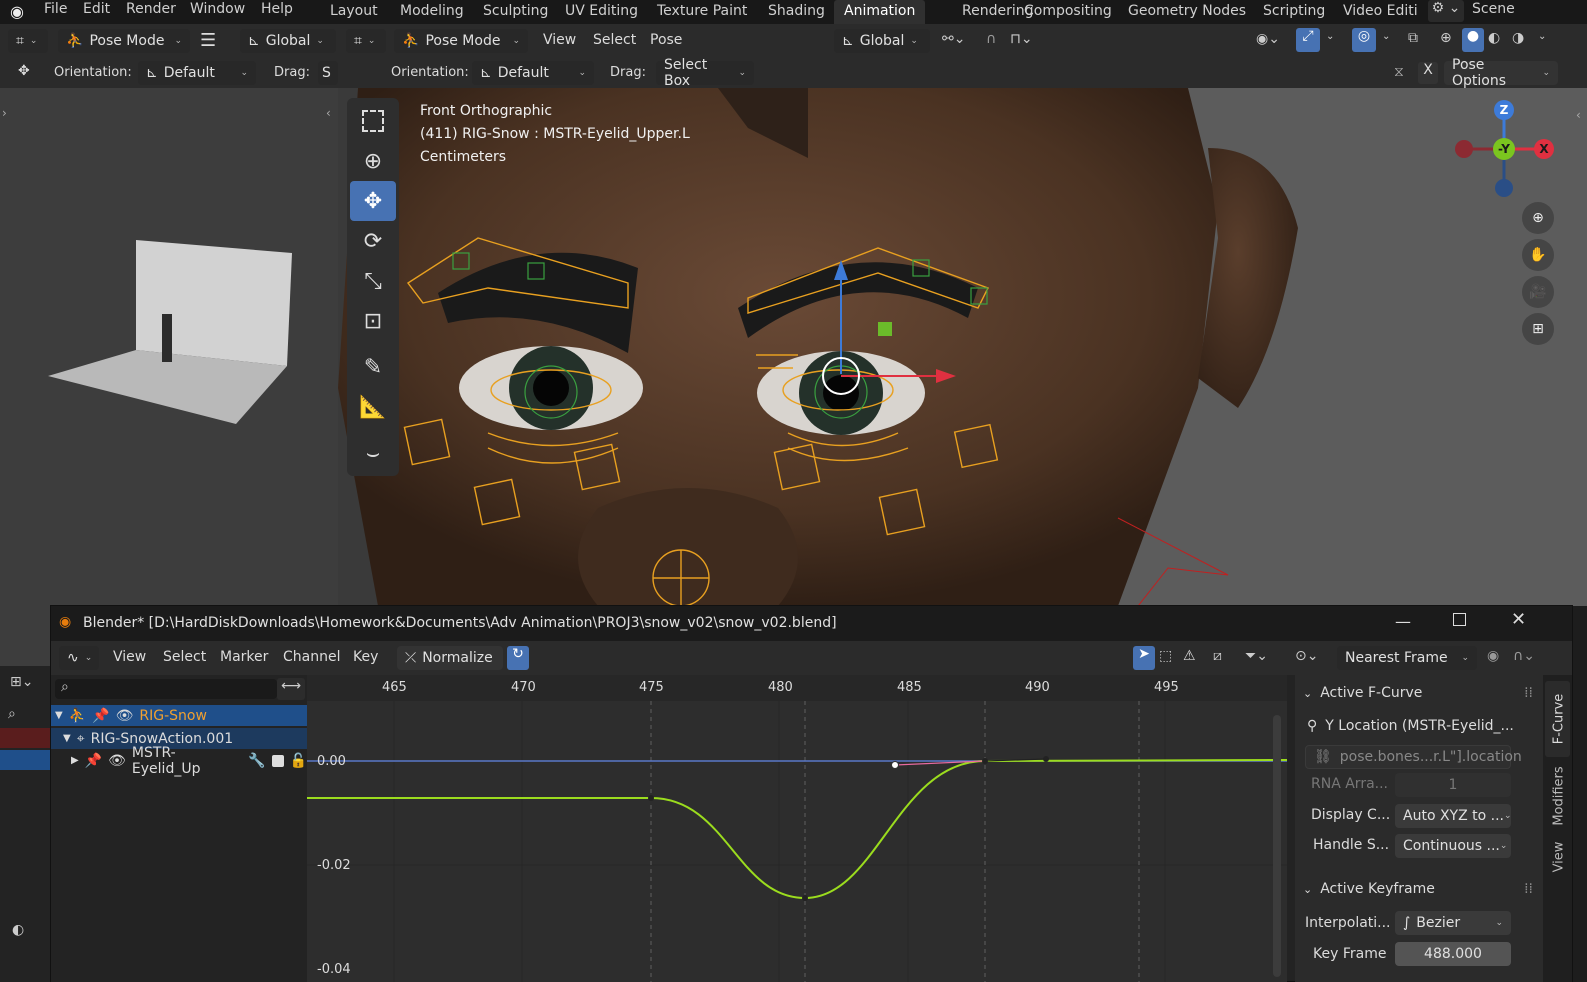  I want to click on scene-selector-icon: ⚙ ⌄, so click(1446, 11).